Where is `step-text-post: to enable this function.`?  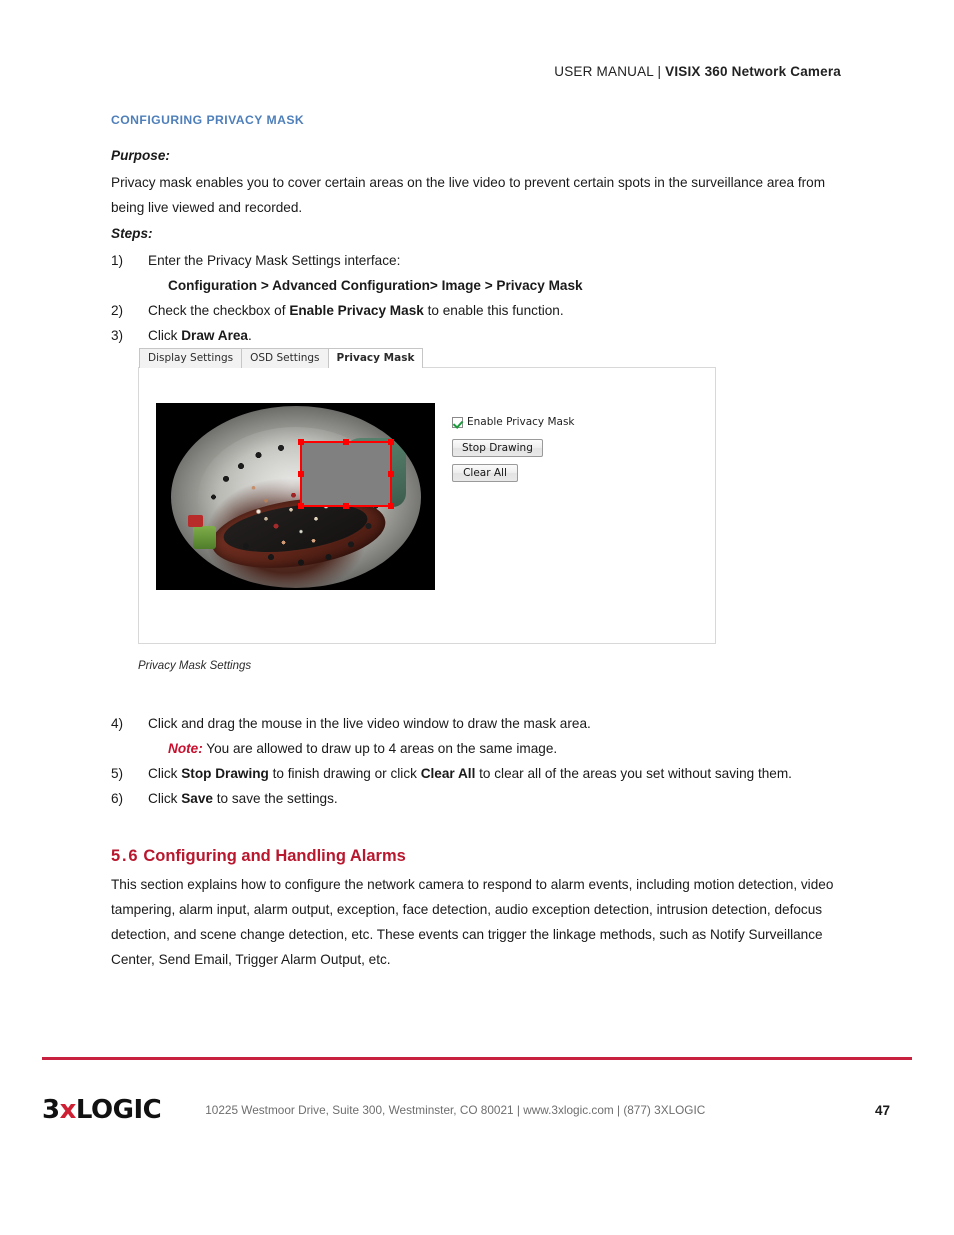
step-text-post: to enable this function. is located at coordinates (493, 310).